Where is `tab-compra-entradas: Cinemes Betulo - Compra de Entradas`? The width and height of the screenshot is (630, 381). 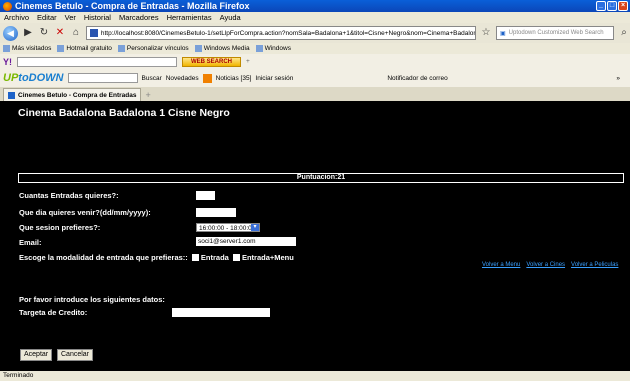 tab-compra-entradas: Cinemes Betulo - Compra de Entradas is located at coordinates (72, 94).